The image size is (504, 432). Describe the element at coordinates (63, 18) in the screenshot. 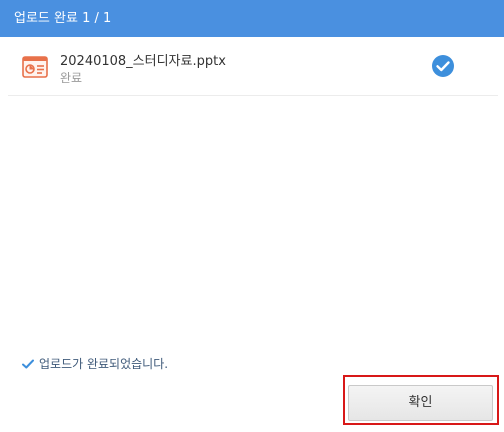

I see `dialog-title: 업로드 완료 1 / 1` at that location.